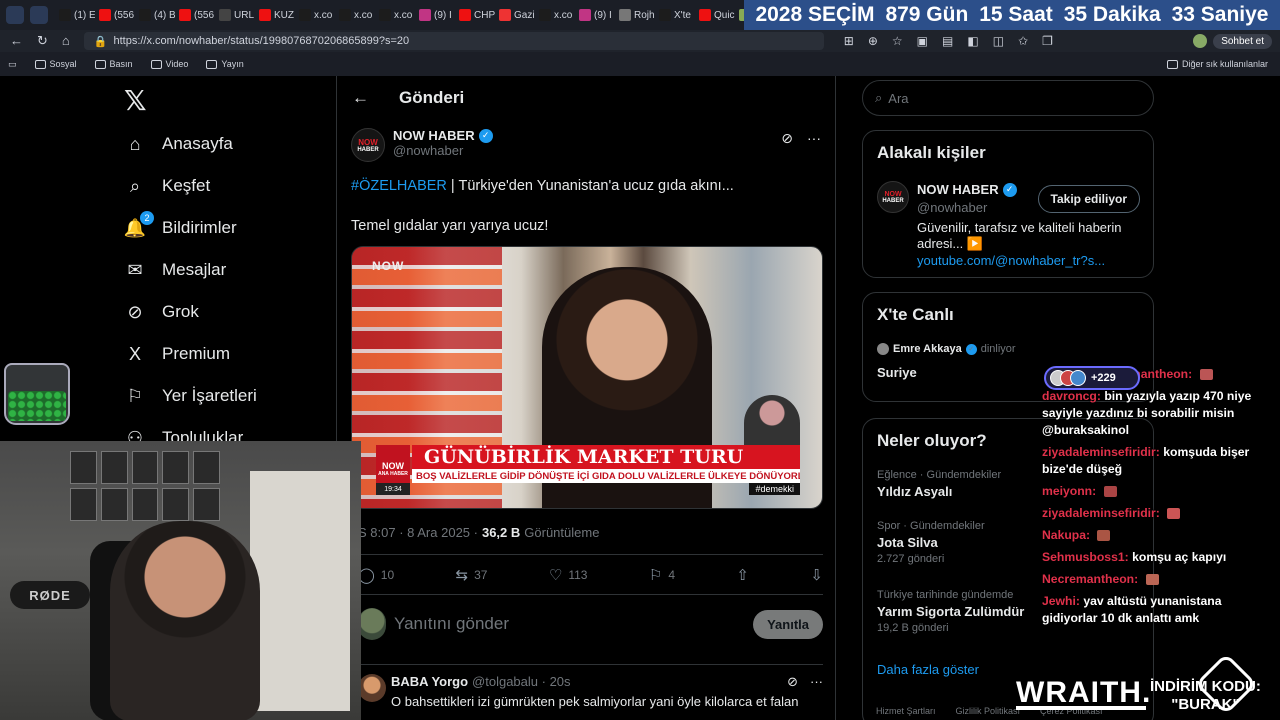 The height and width of the screenshot is (720, 1280). What do you see at coordinates (1008, 98) in the screenshot?
I see `search-input: ⌕ Ara` at bounding box center [1008, 98].